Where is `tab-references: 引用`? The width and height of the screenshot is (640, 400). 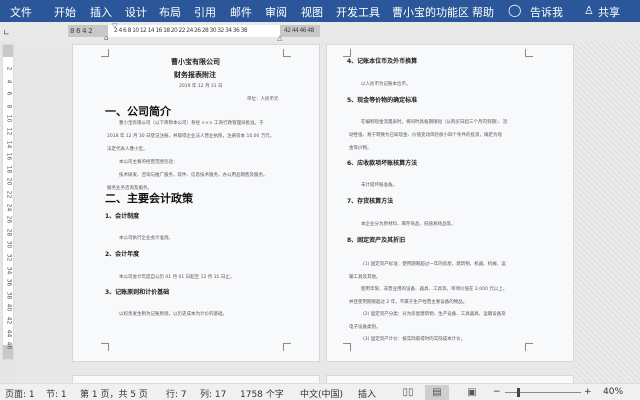
tab-references: 引用 is located at coordinates (205, 12).